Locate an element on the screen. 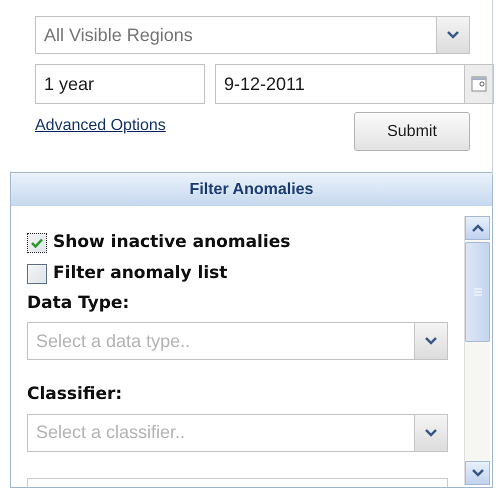 The width and height of the screenshot is (498, 499). dropdown-field: Select a classifier.. is located at coordinates (220, 433).